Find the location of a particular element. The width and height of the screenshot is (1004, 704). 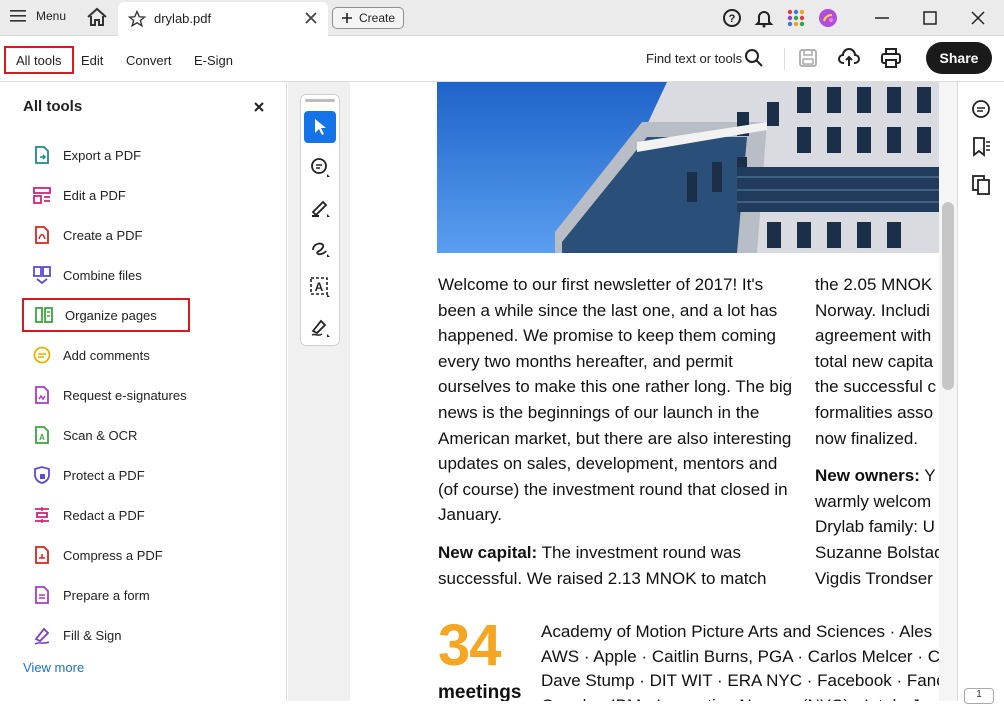

request-esign-icon is located at coordinates (42, 395).